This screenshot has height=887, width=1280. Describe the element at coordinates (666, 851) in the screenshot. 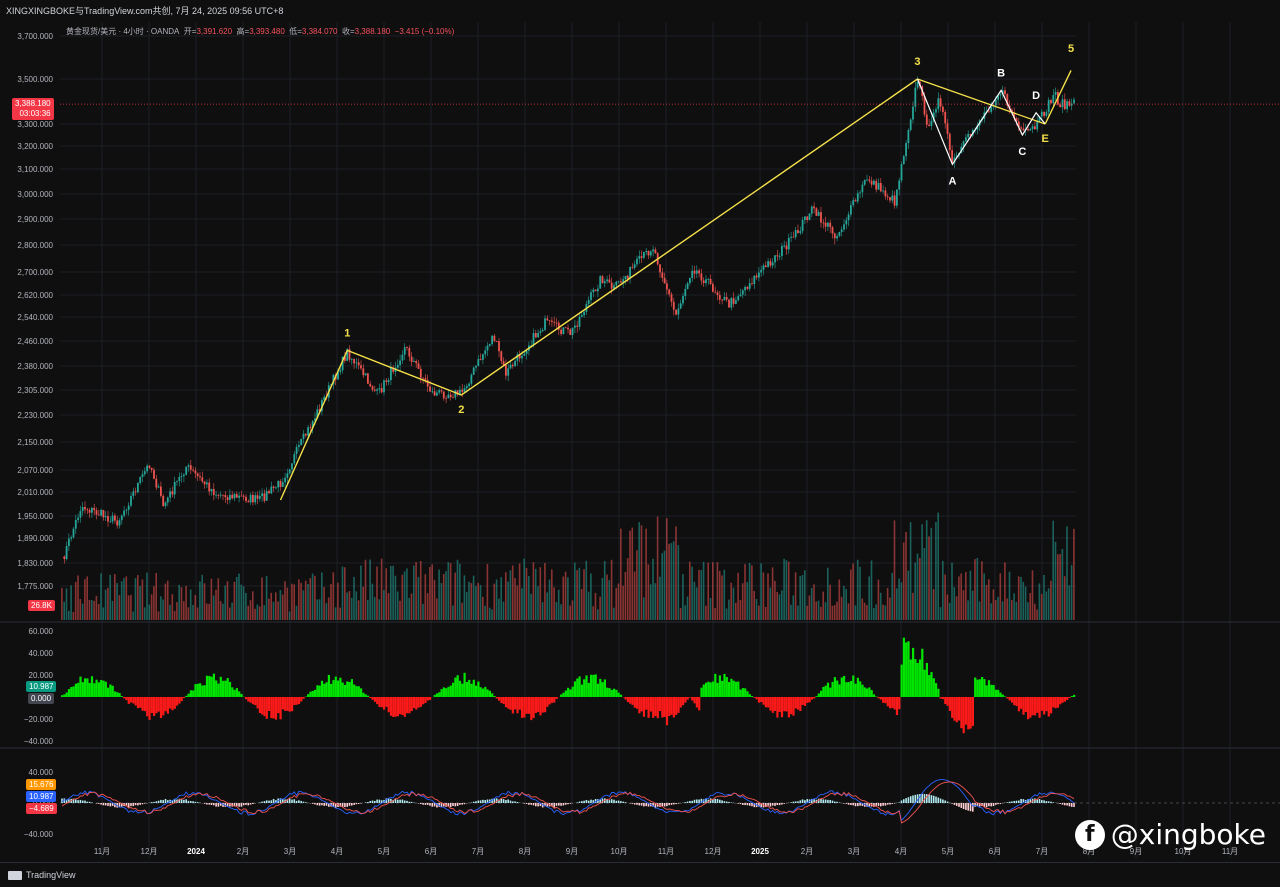

I see `time-axis-label: 11月` at that location.